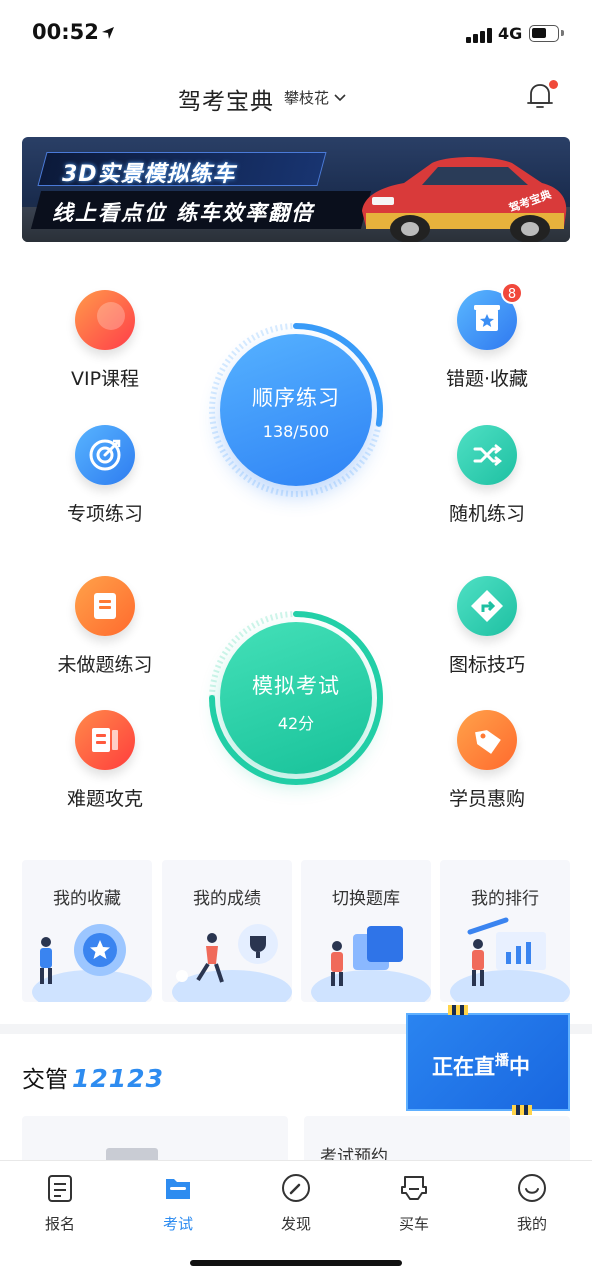 The width and height of the screenshot is (592, 1280). What do you see at coordinates (414, 1188) in the screenshot?
I see `car-icon` at bounding box center [414, 1188].